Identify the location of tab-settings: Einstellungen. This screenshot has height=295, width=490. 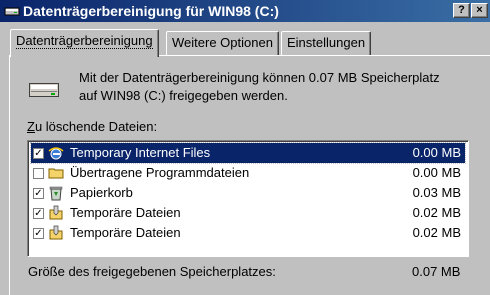
(326, 43).